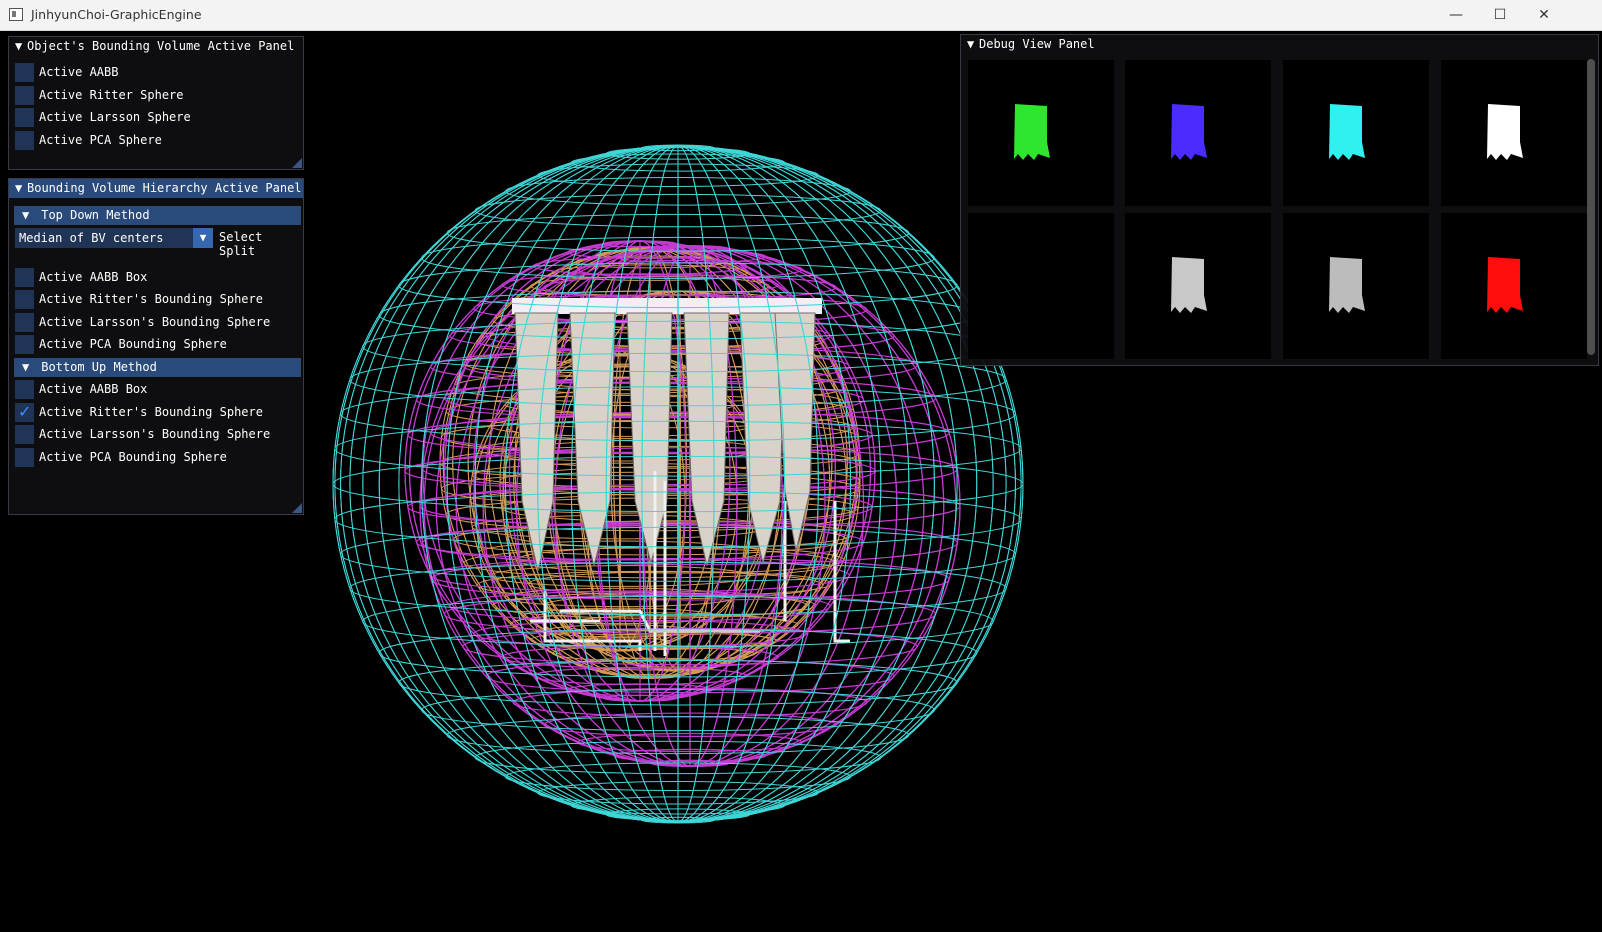 The width and height of the screenshot is (1602, 932). What do you see at coordinates (24, 412) in the screenshot?
I see `checkbox-checked-icon` at bounding box center [24, 412].